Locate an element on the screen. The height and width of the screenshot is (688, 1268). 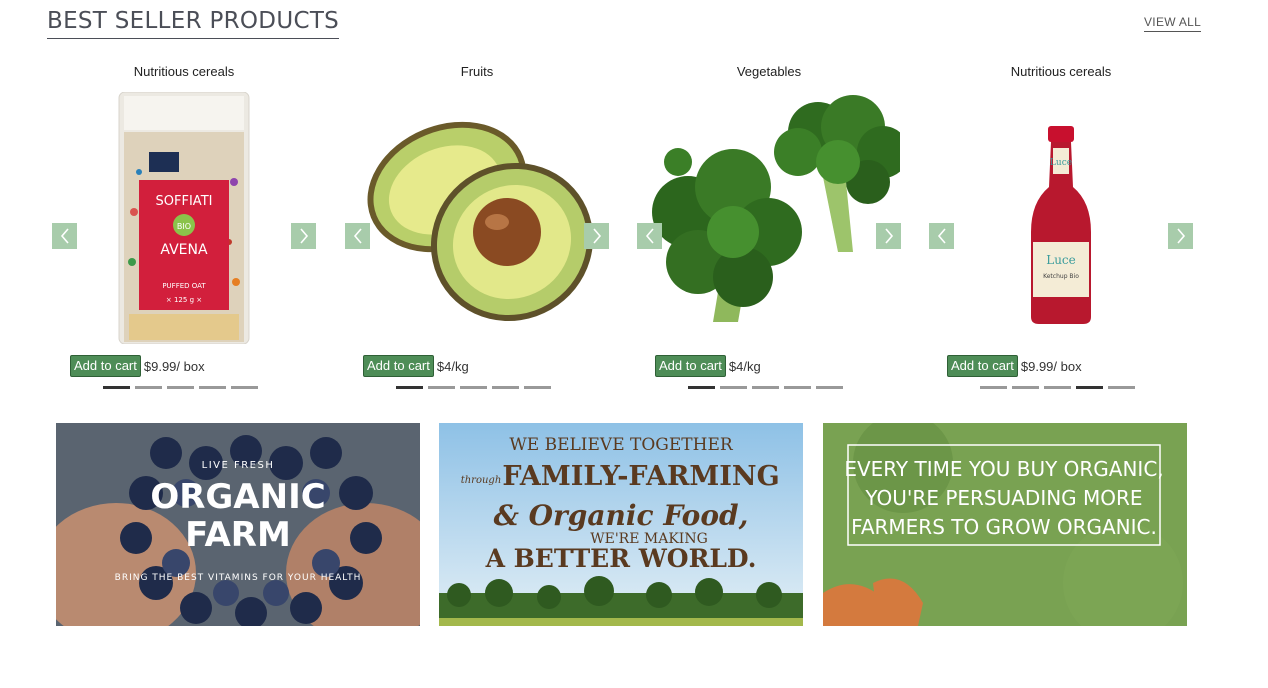
product-name: Fruits is located at coordinates (477, 71).